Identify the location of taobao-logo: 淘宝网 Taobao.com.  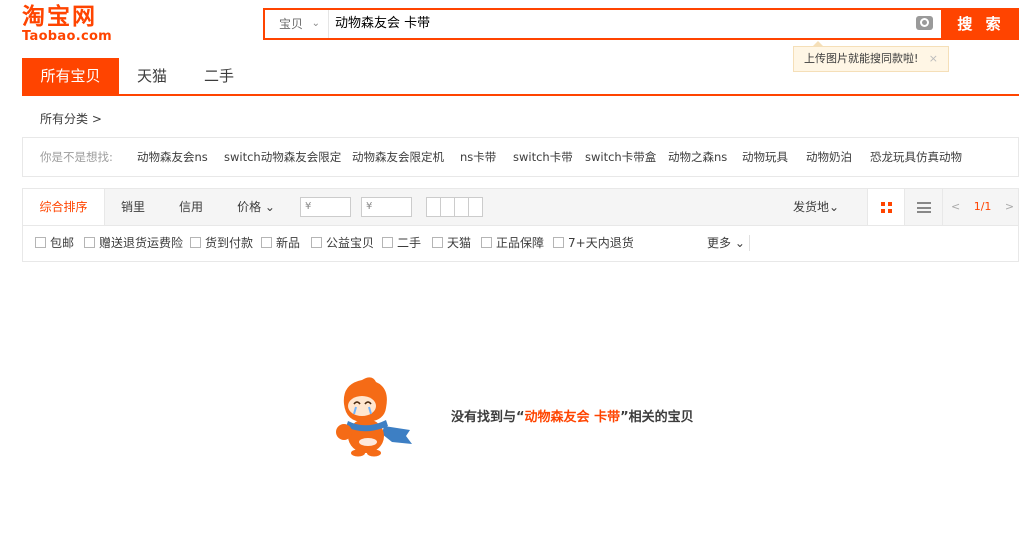
(72, 24).